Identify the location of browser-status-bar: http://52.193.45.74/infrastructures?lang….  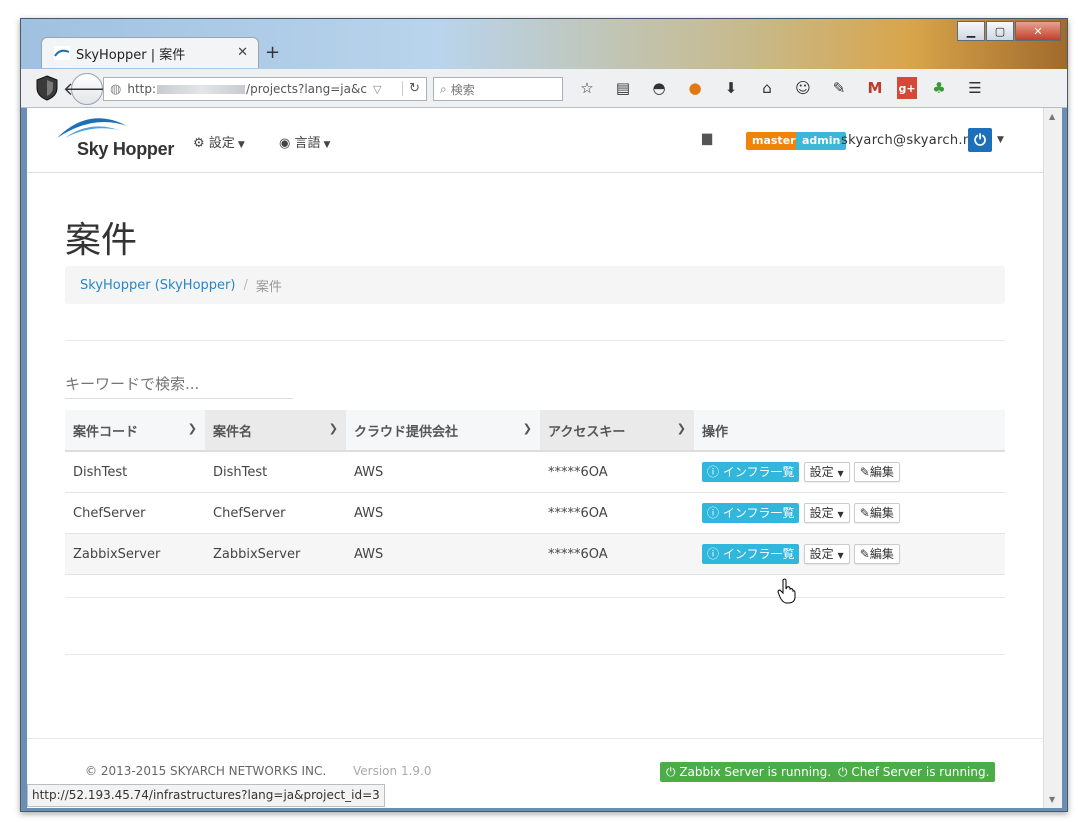
(206, 795).